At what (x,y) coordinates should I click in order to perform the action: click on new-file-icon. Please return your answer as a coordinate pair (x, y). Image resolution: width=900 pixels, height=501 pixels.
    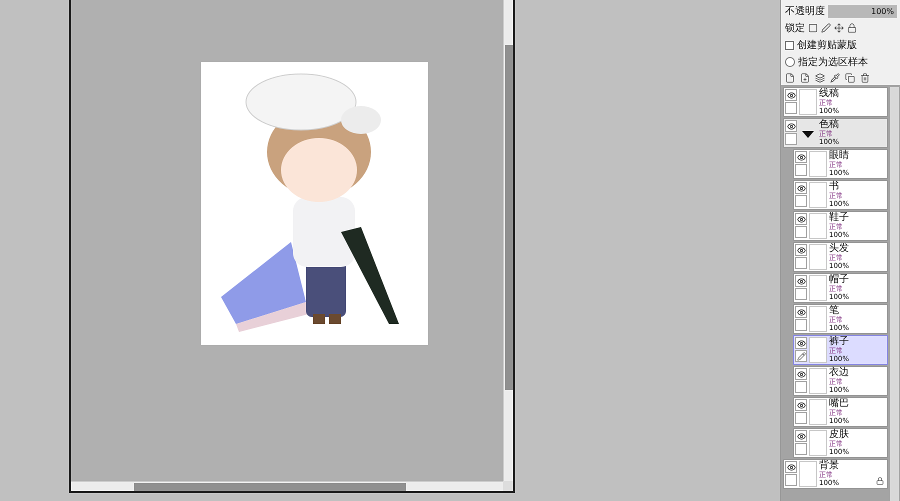
    Looking at the image, I should click on (805, 78).